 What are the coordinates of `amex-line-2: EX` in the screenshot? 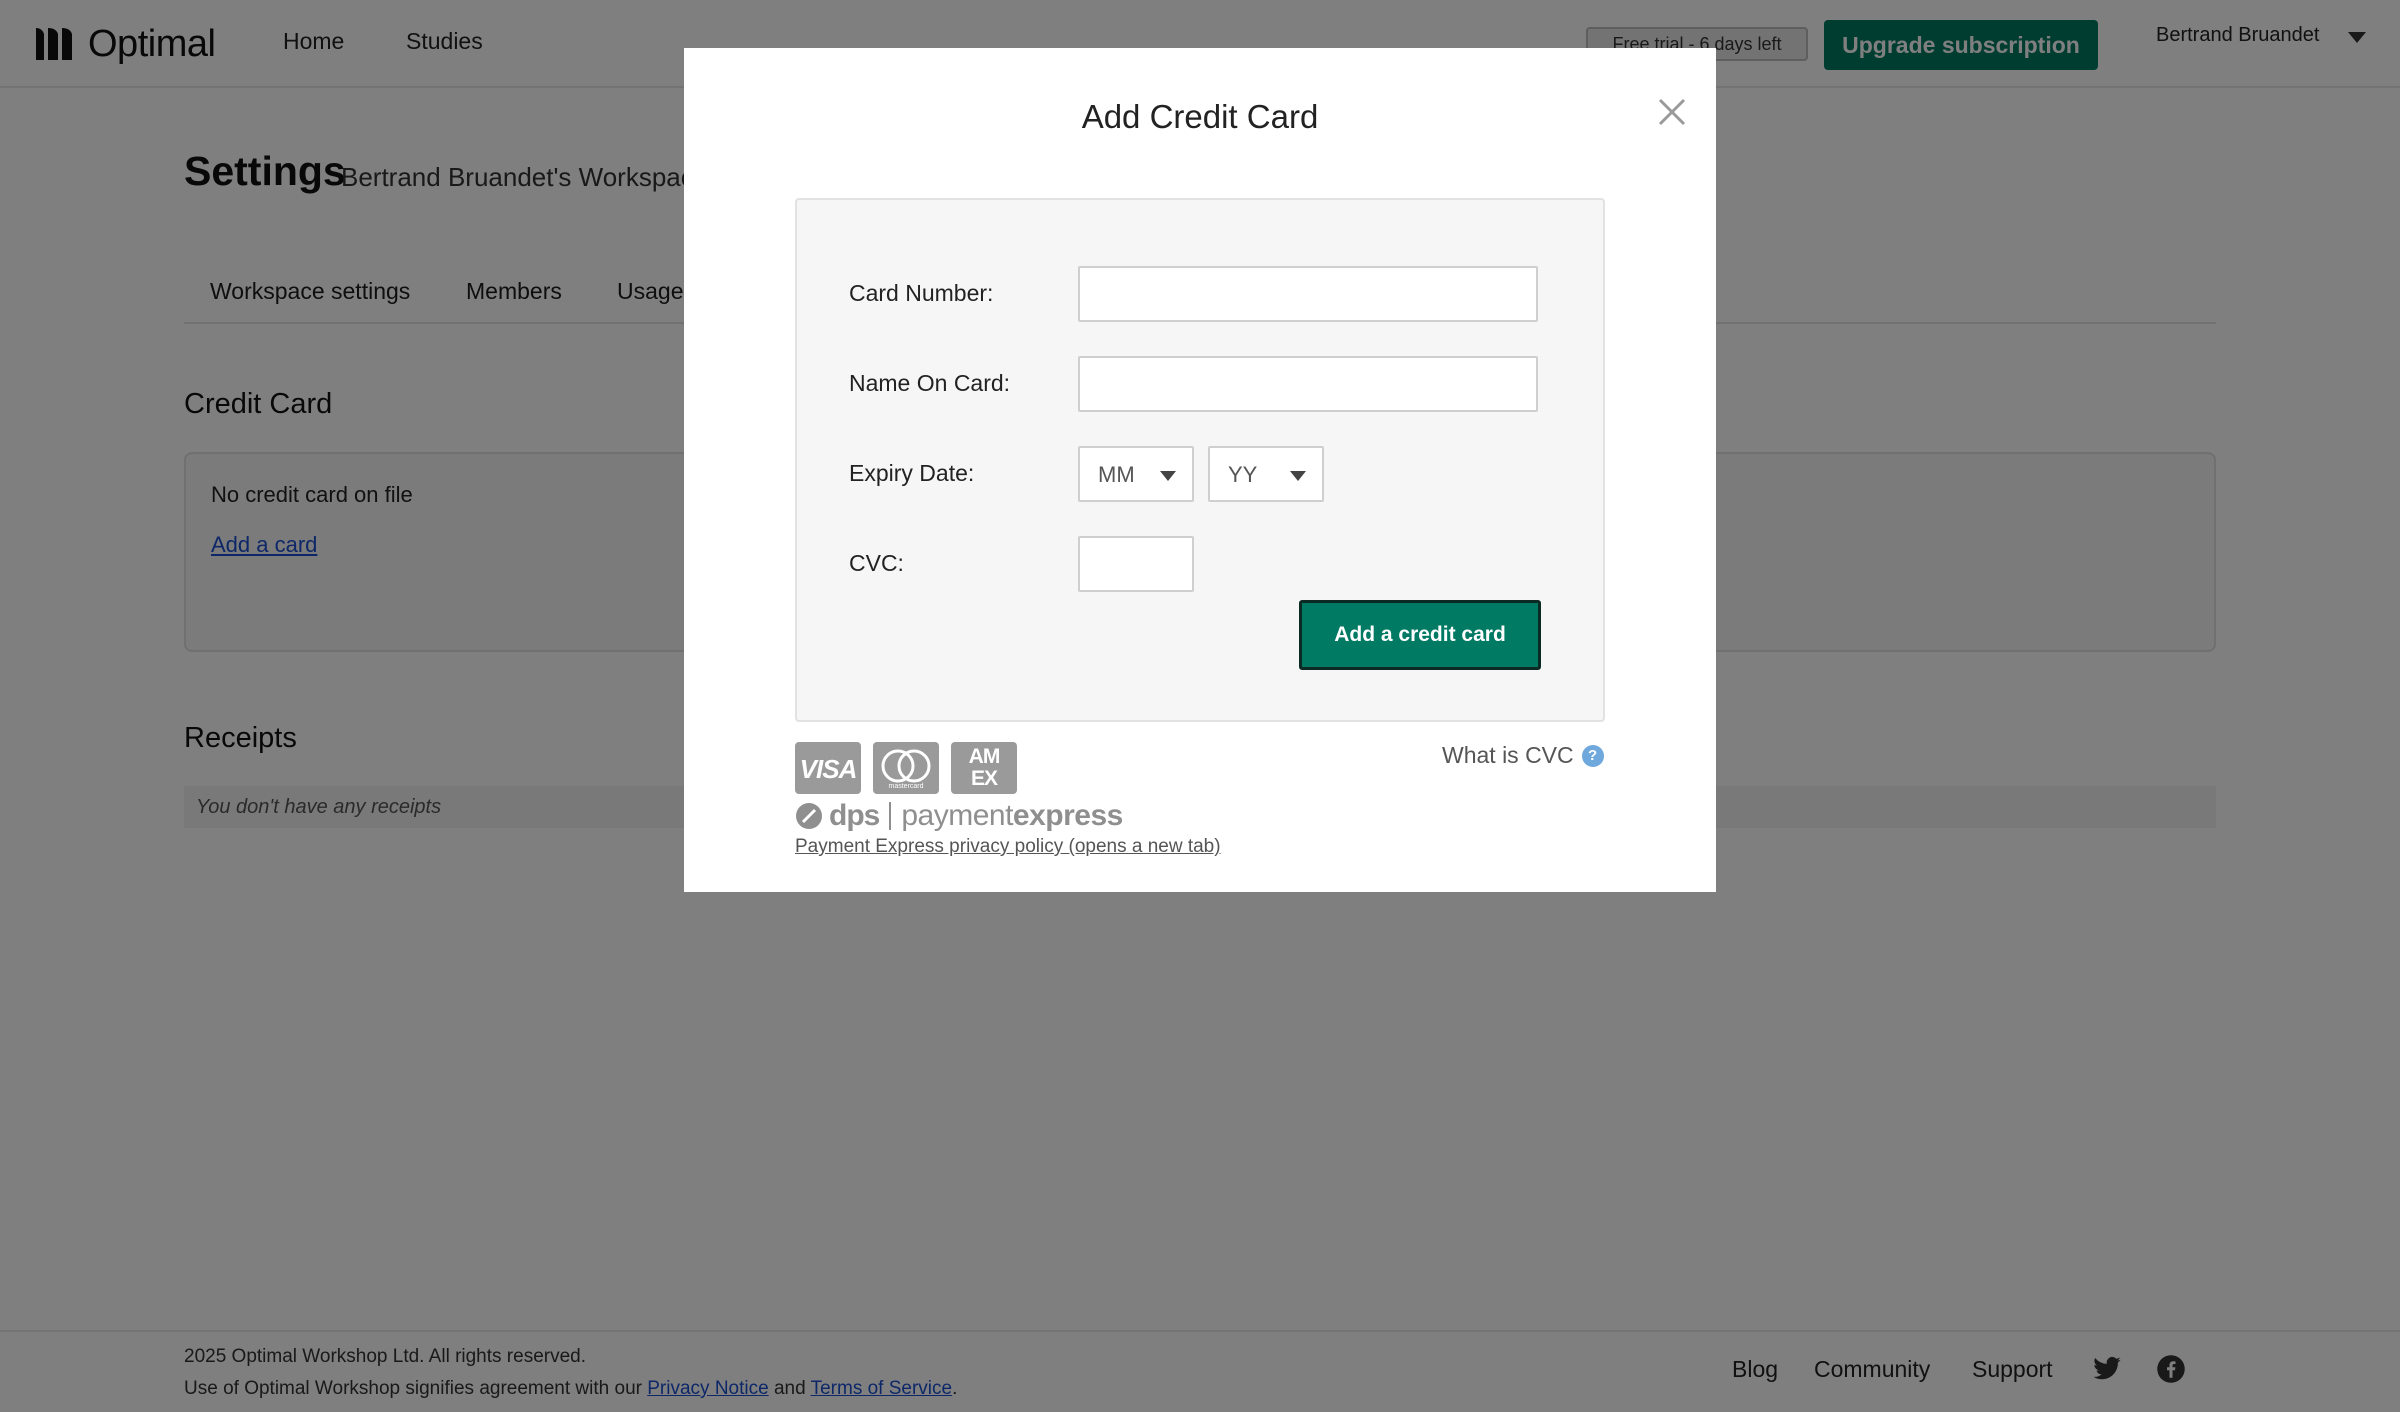 It's located at (984, 778).